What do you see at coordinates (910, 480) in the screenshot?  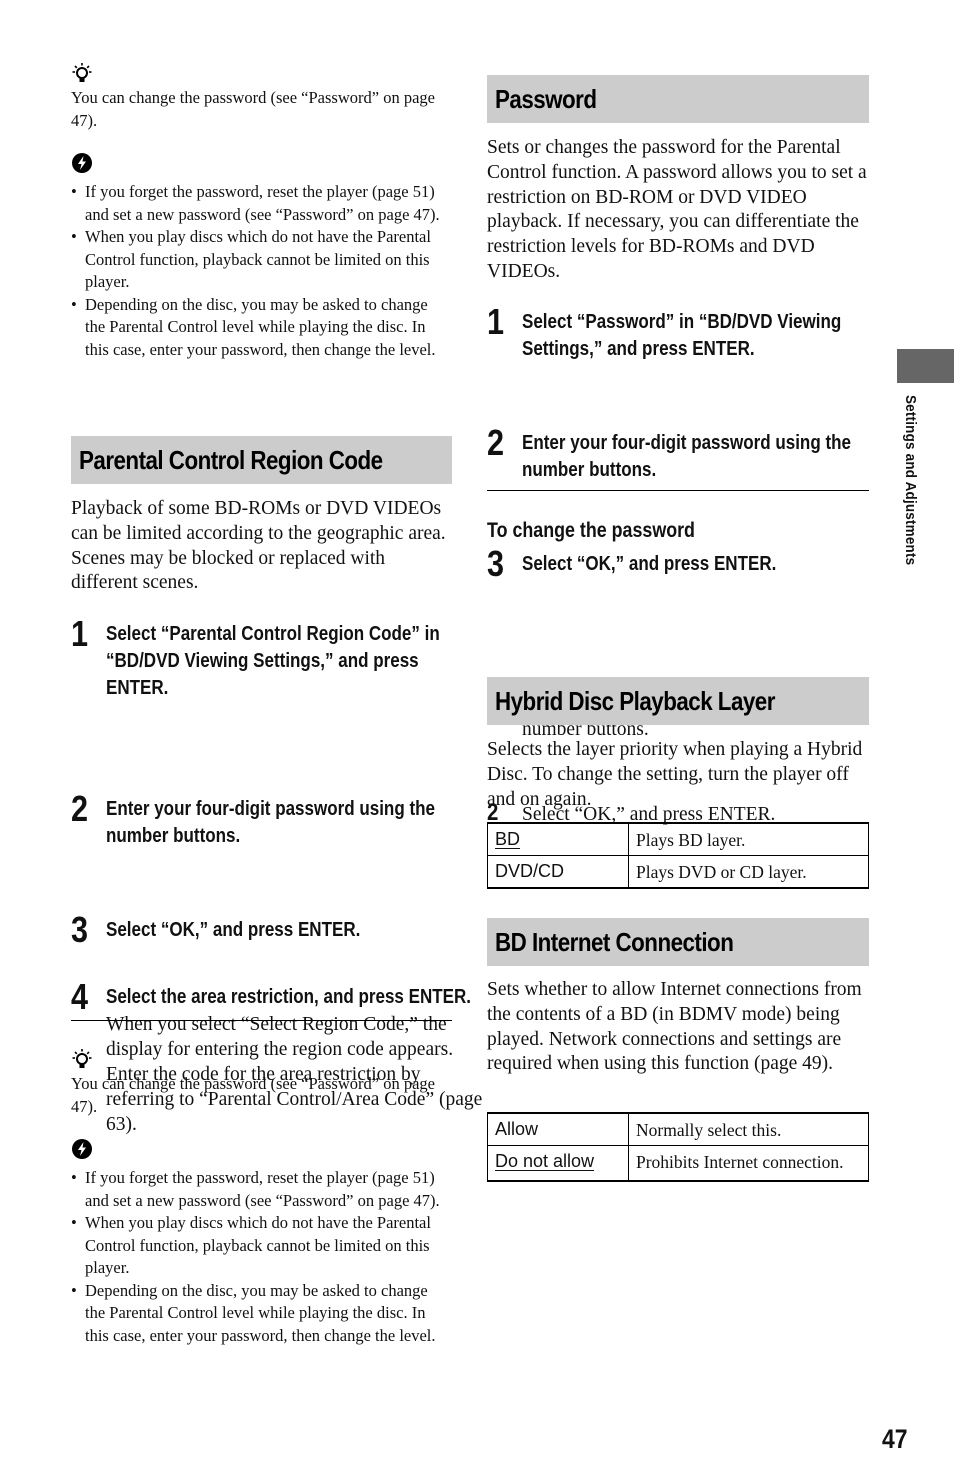 I see `chapter-tab-label: Settings and Adjustments` at bounding box center [910, 480].